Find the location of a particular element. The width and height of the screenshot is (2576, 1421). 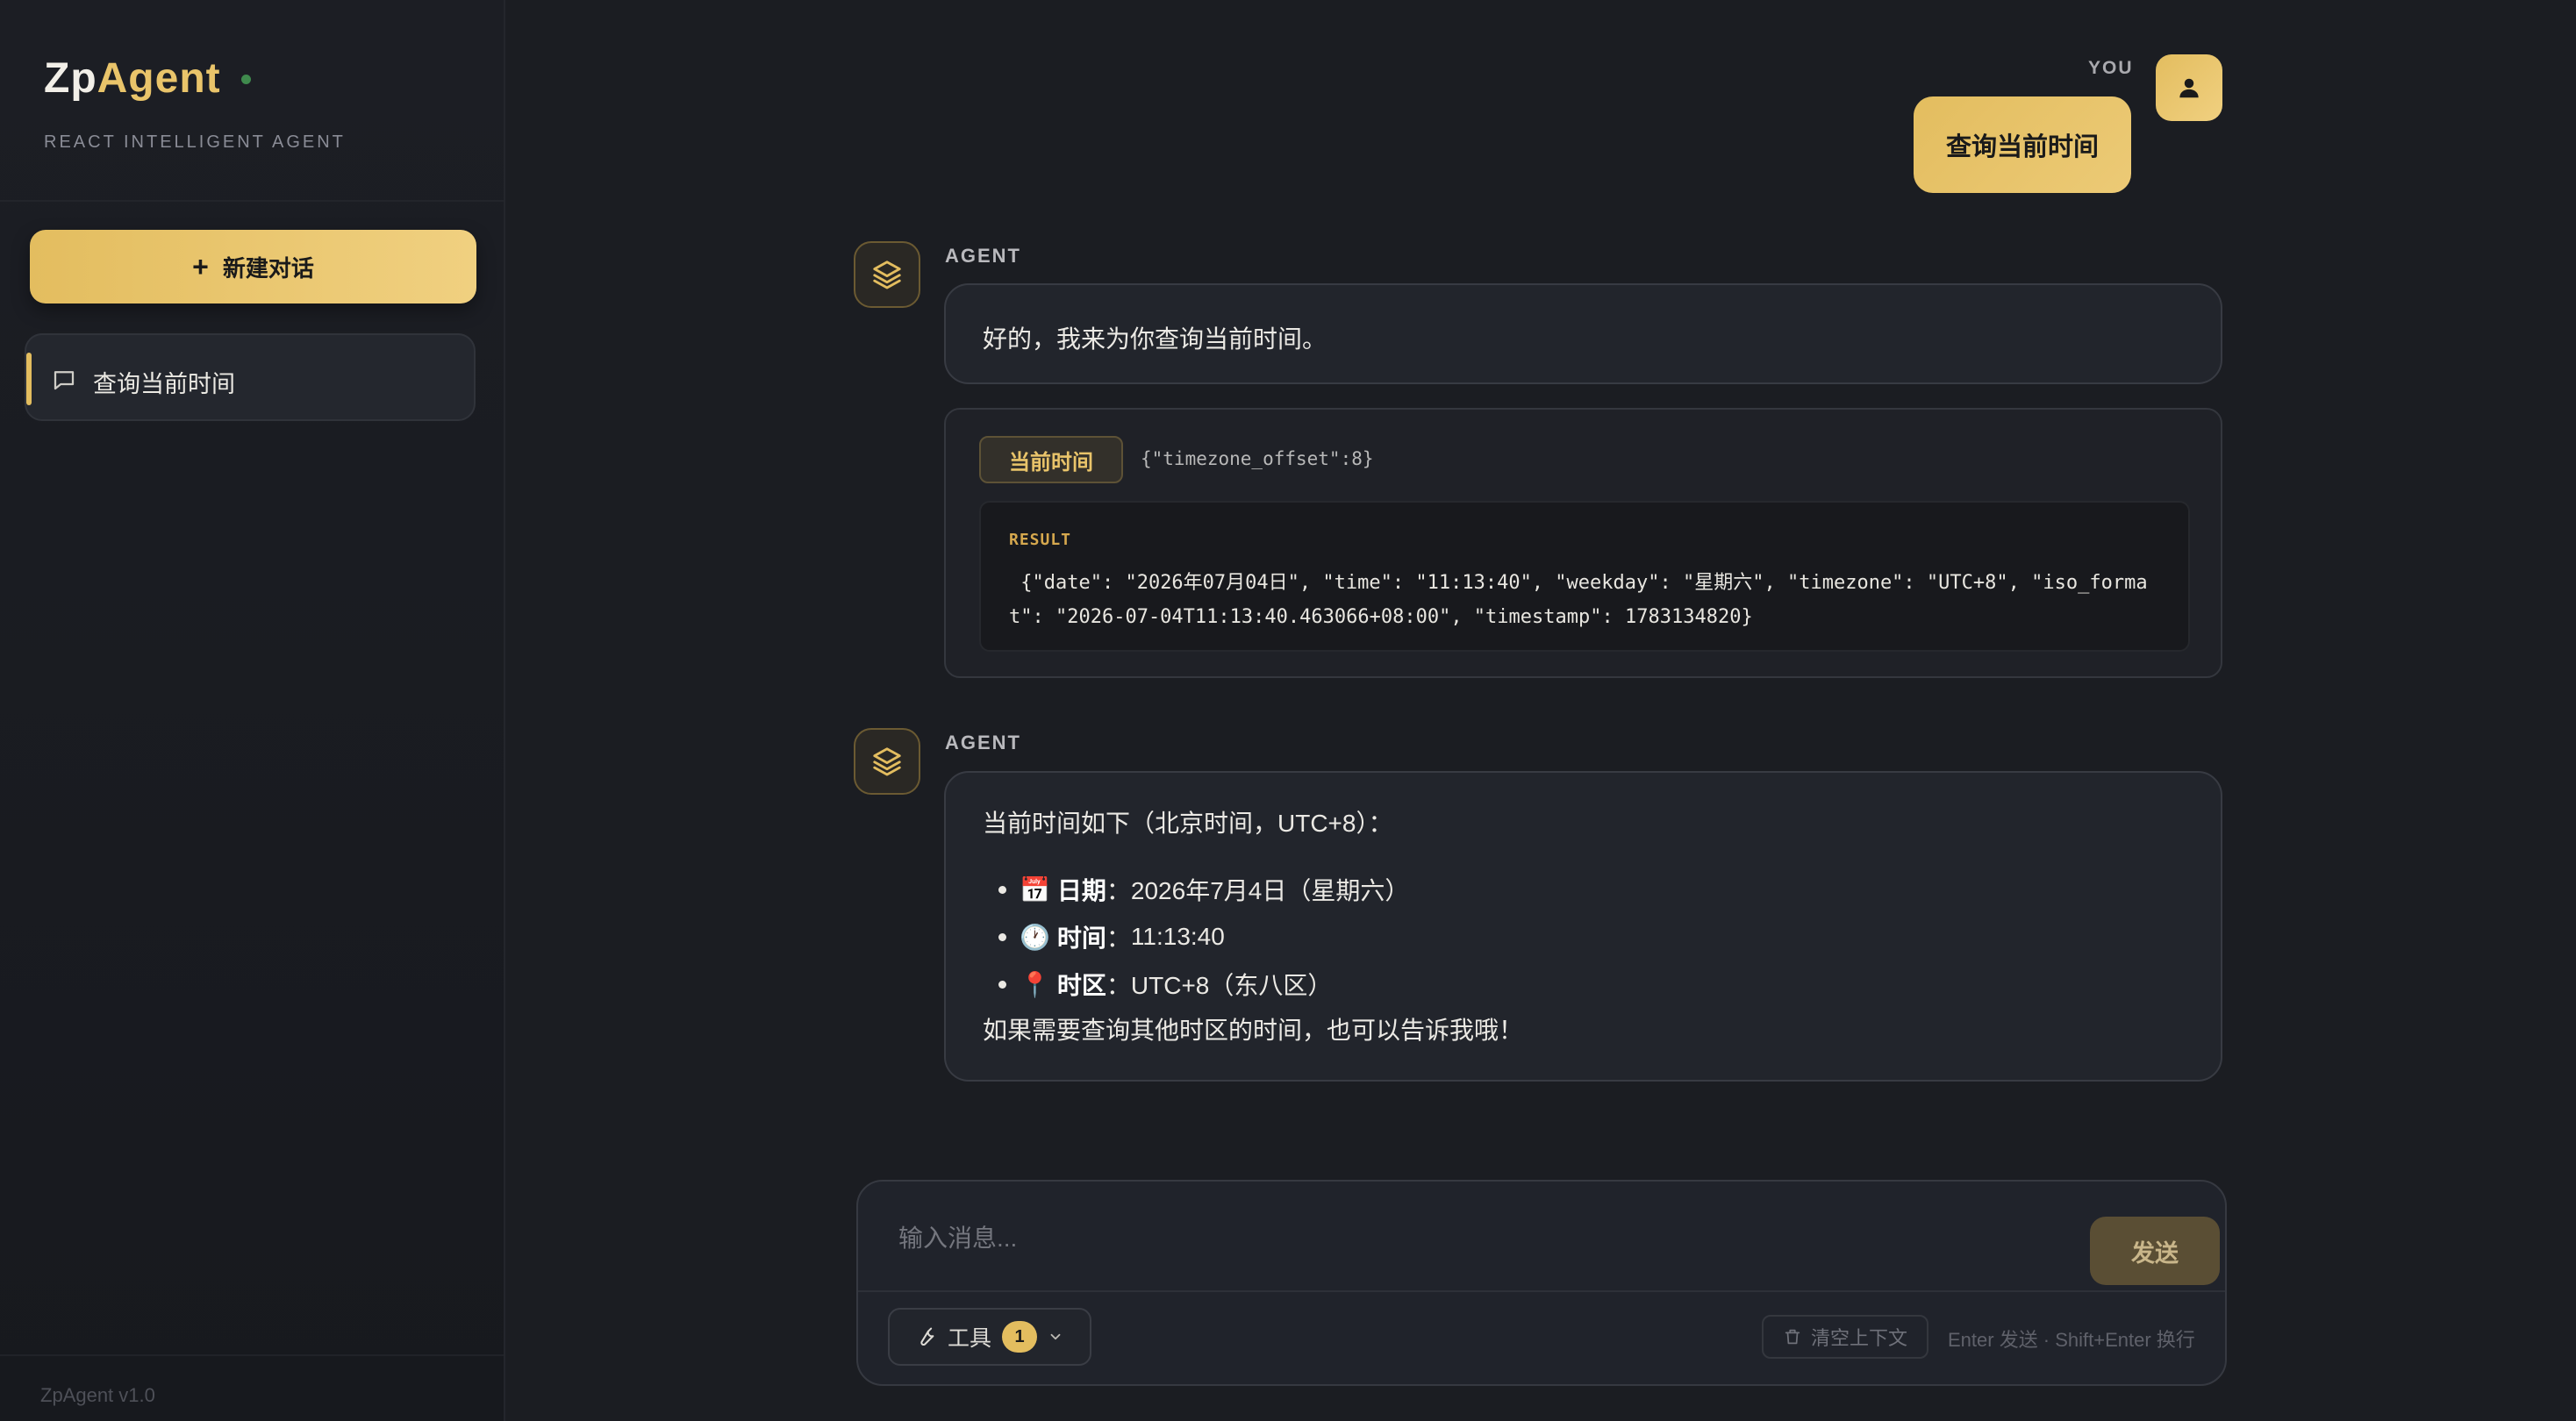

answer-outro: 如果需要查询其他时区的时间，也可以告诉我哦！ is located at coordinates (1253, 1030).